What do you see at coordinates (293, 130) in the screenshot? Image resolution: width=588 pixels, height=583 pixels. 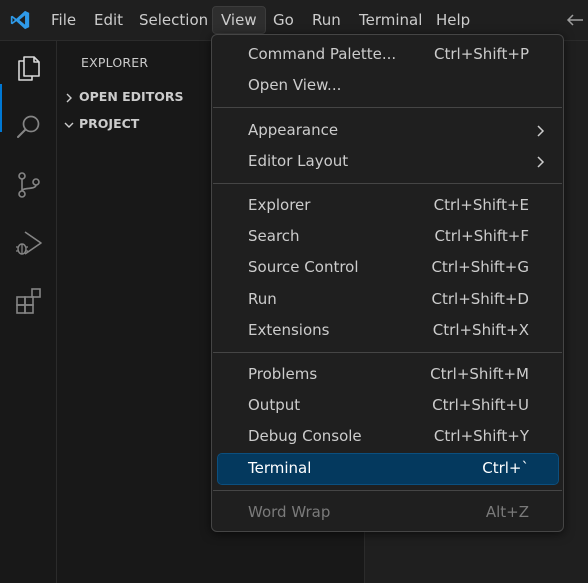 I see `menu-item-label: Appearance` at bounding box center [293, 130].